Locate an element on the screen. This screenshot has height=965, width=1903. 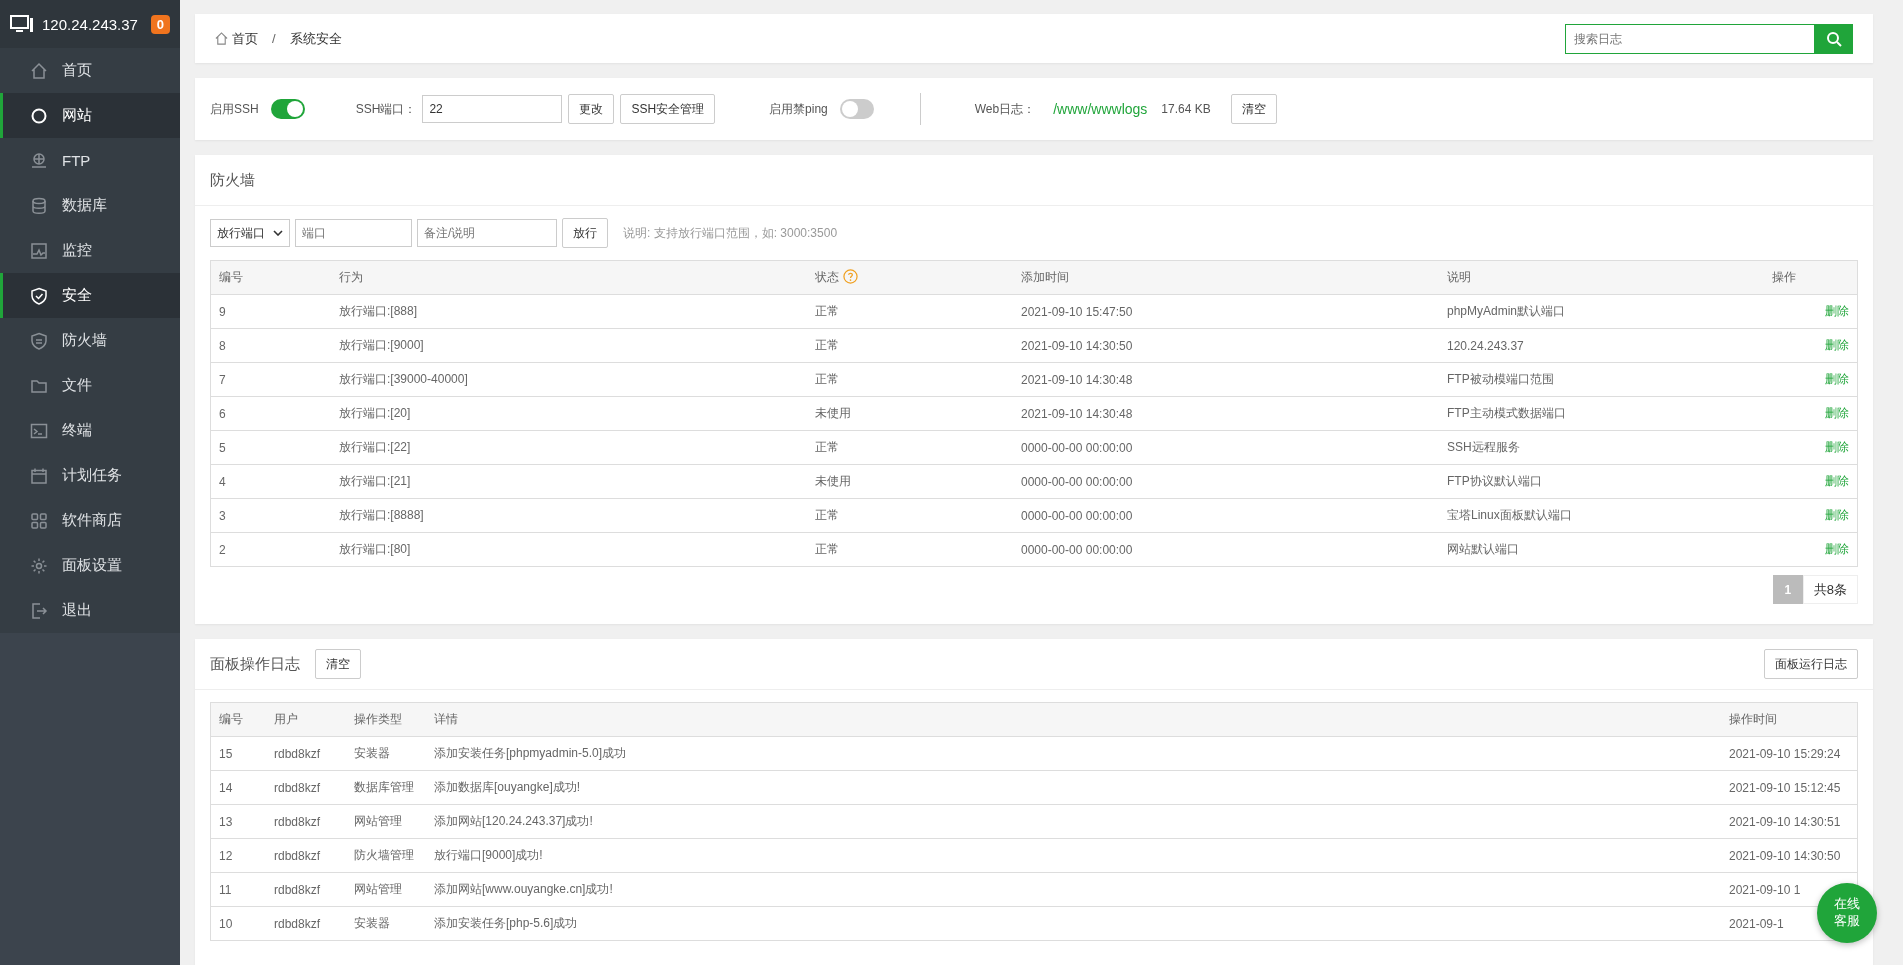
home-icon is located at coordinates (39, 70).